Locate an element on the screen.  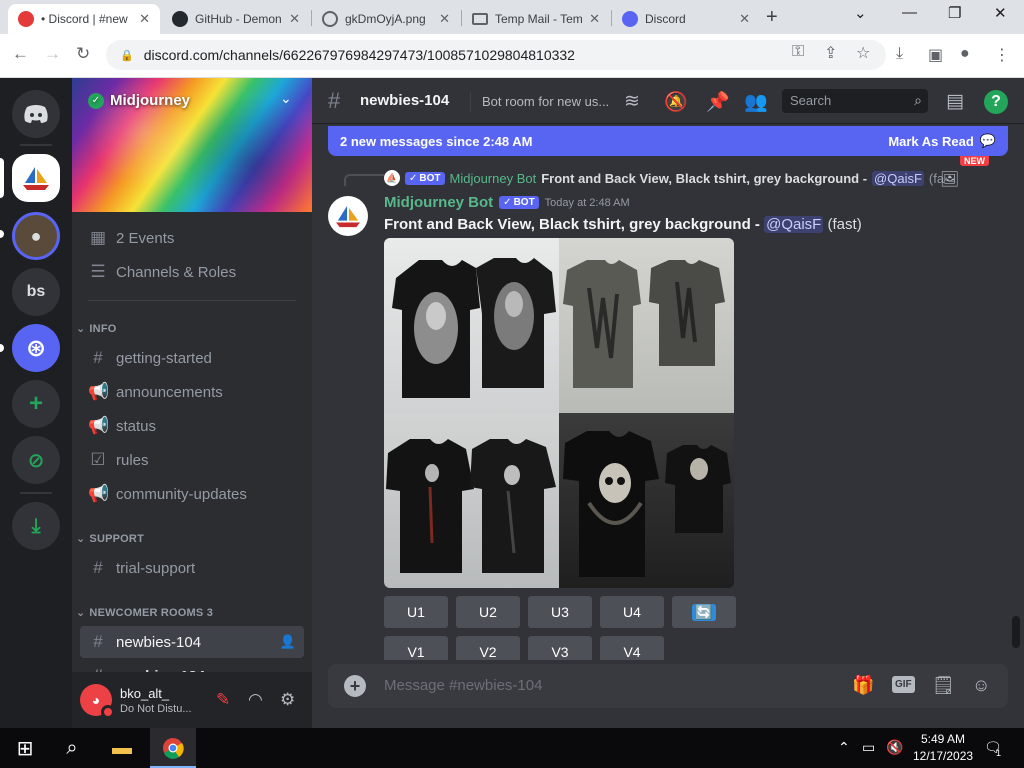
chrome-icon is located at coordinates (173, 748).